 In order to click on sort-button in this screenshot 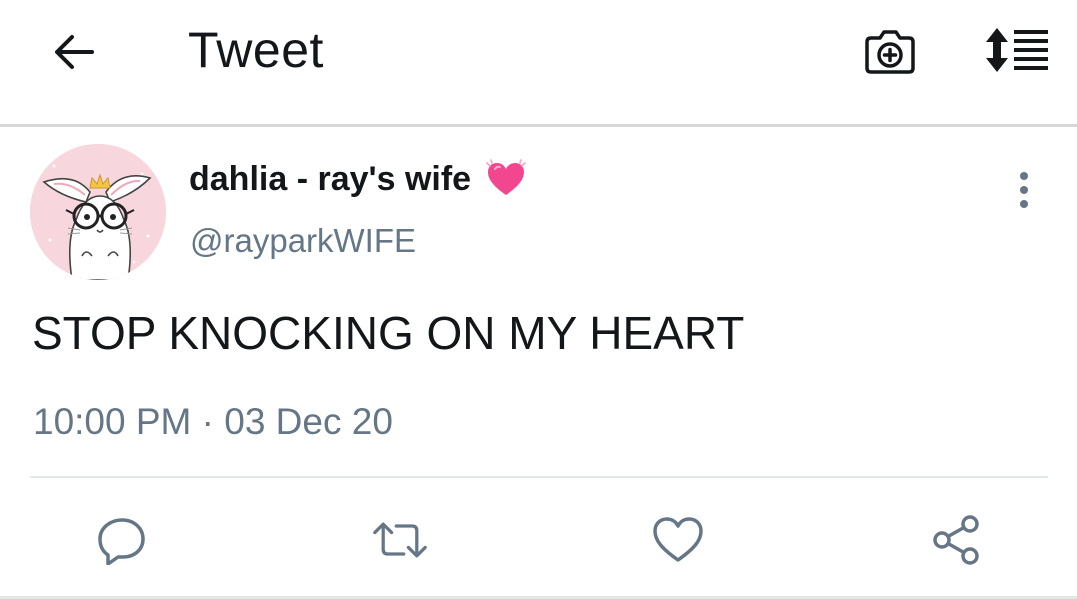, I will do `click(1016, 50)`.